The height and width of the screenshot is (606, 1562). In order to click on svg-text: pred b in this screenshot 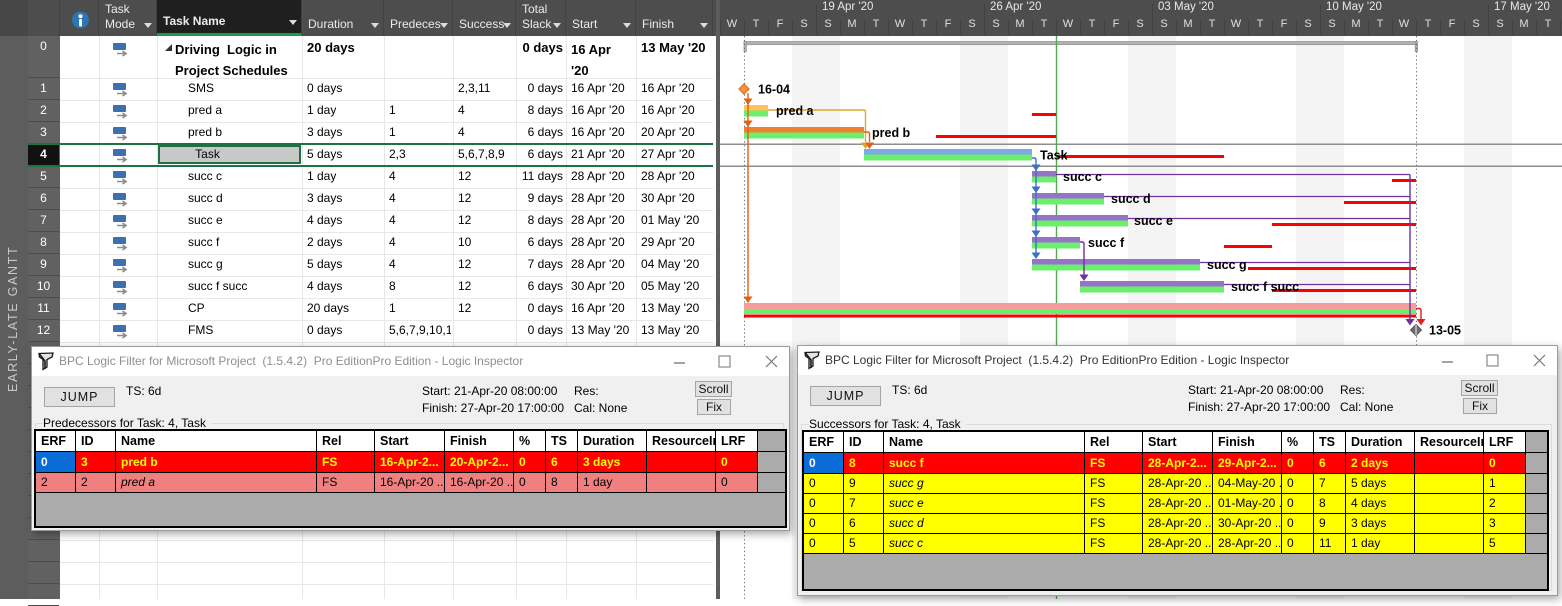, I will do `click(891, 133)`.